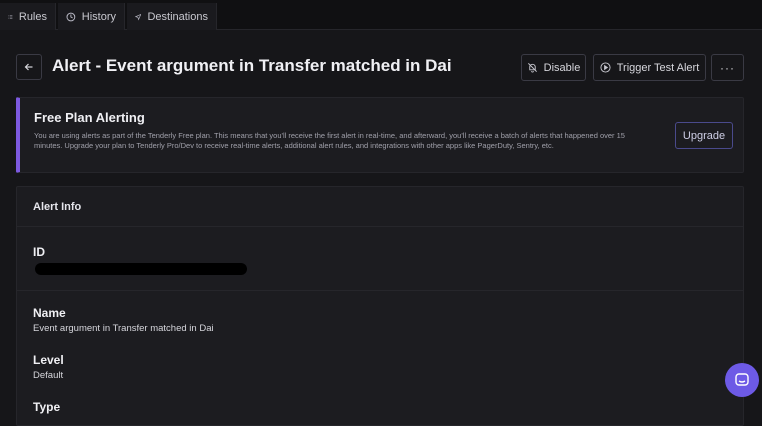  Describe the element at coordinates (32, 16) in the screenshot. I see `tab-rules-label: Rules` at that location.